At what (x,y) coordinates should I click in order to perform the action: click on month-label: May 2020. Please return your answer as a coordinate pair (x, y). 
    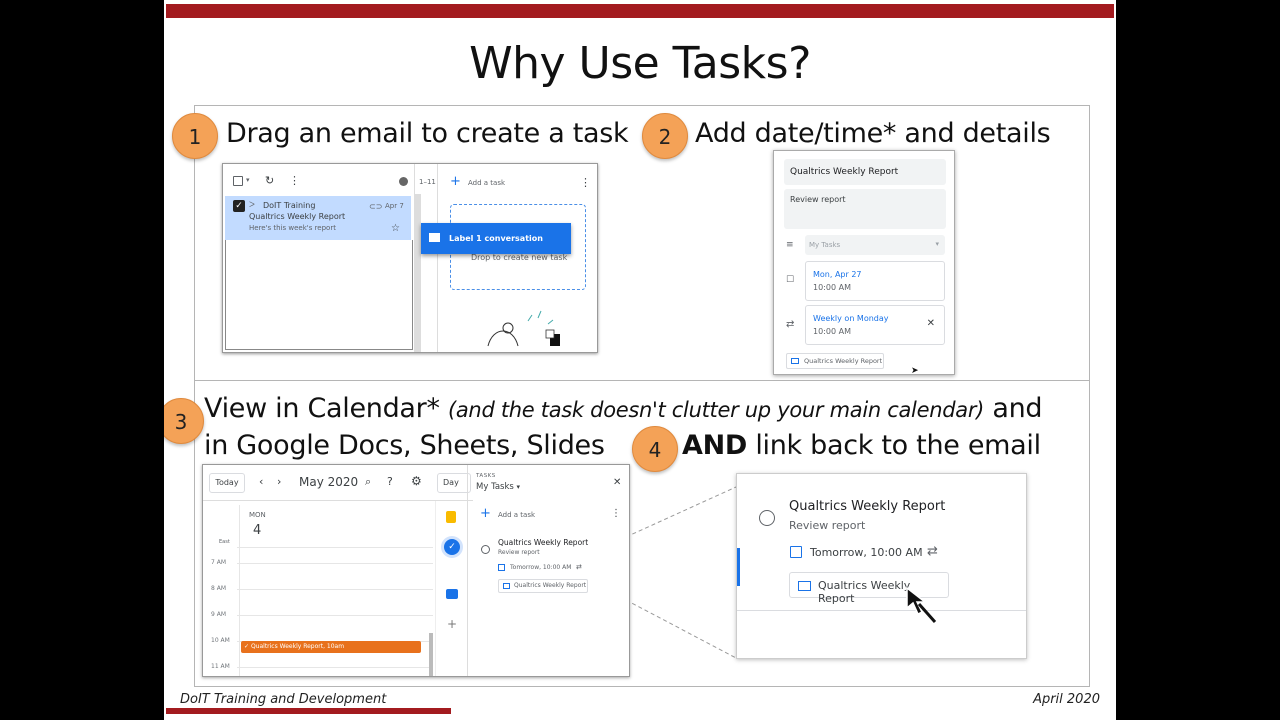
    Looking at the image, I should click on (329, 482).